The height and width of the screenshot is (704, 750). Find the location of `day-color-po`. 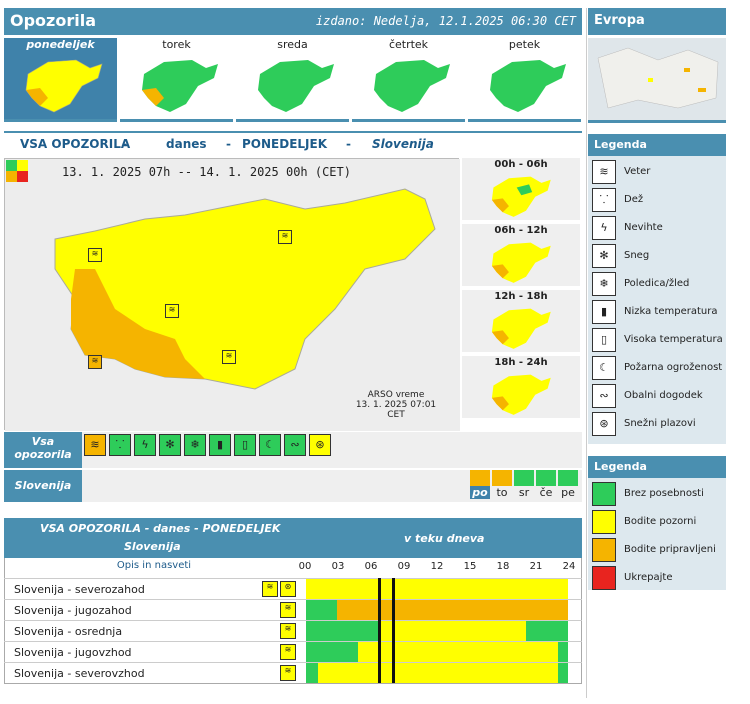

day-color-po is located at coordinates (480, 478).